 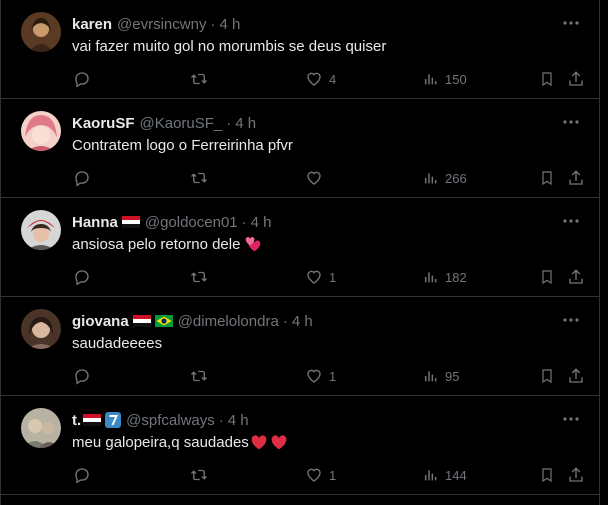 I want to click on tweet-actions: 1 144, so click(x=330, y=475).